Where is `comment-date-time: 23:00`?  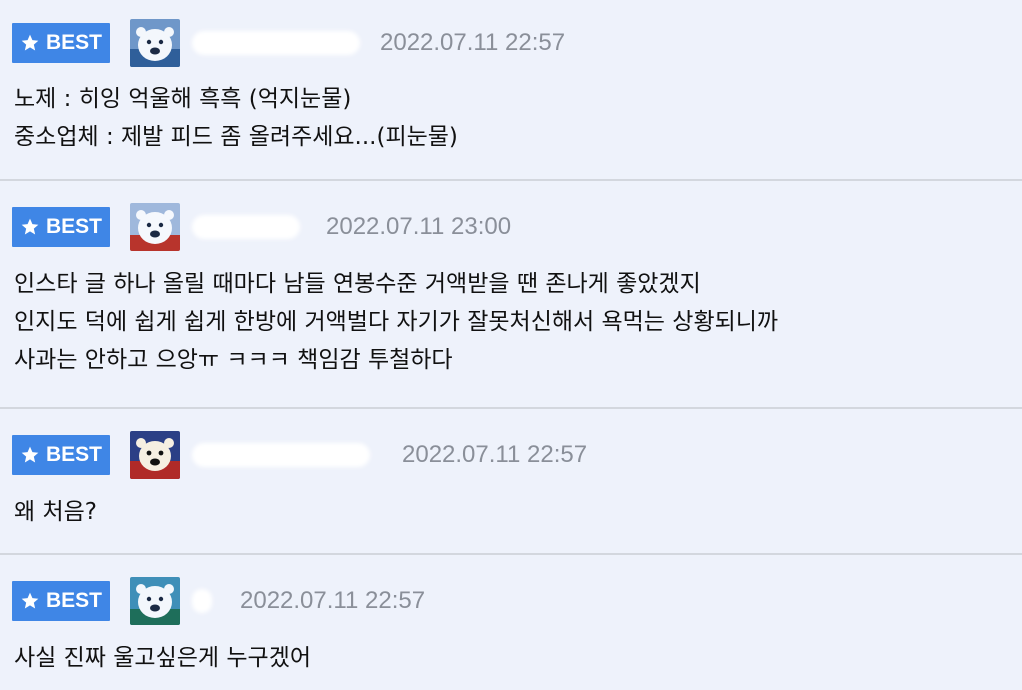
comment-date-time: 23:00 is located at coordinates (481, 226).